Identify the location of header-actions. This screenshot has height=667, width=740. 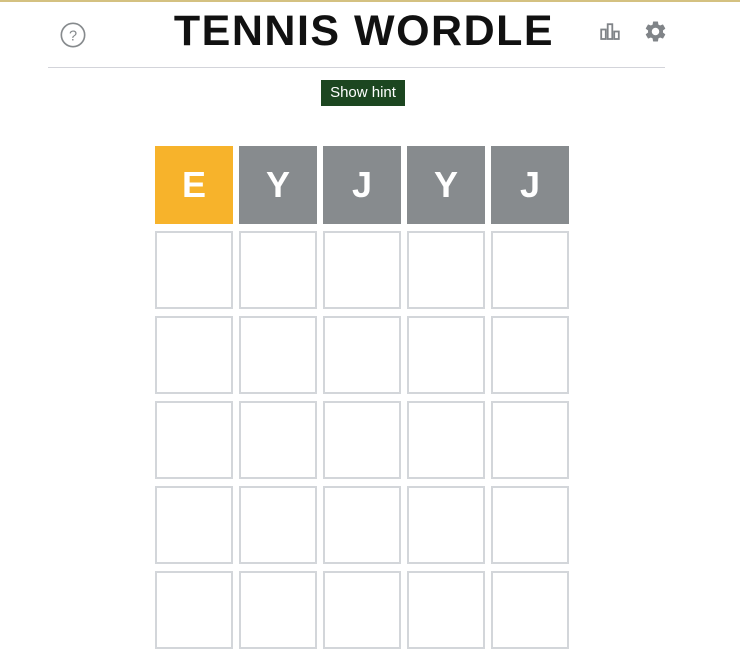
(632, 31).